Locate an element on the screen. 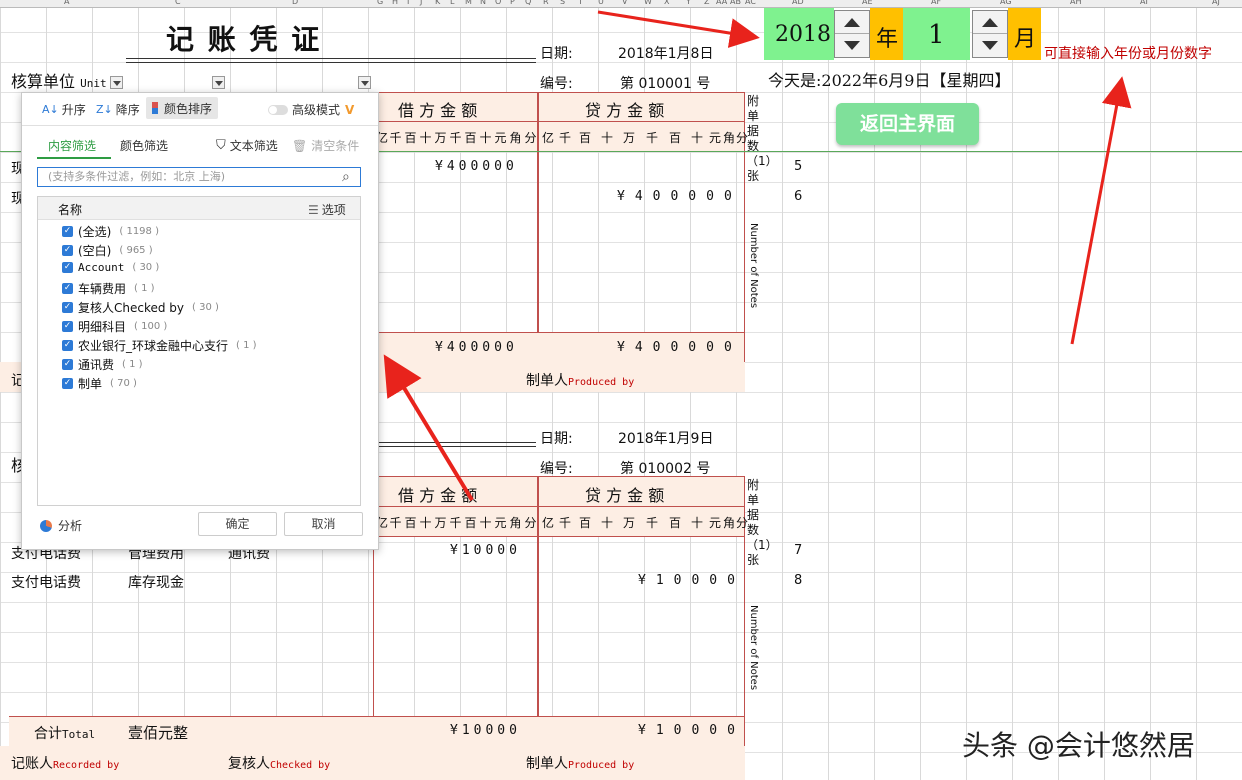 The image size is (1242, 780). arrow-to-hint is located at coordinates (1101, 210).